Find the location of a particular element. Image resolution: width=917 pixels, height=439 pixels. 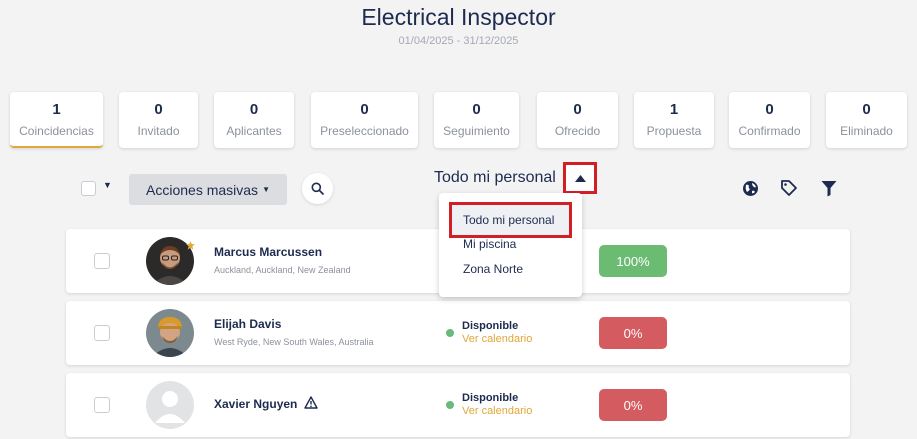

stage-tab-seguimiento: 0 Seguimiento is located at coordinates (476, 120).